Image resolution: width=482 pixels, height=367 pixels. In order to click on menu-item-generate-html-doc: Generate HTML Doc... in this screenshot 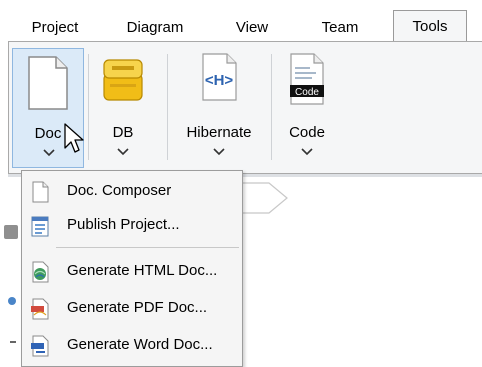, I will do `click(132, 271)`.